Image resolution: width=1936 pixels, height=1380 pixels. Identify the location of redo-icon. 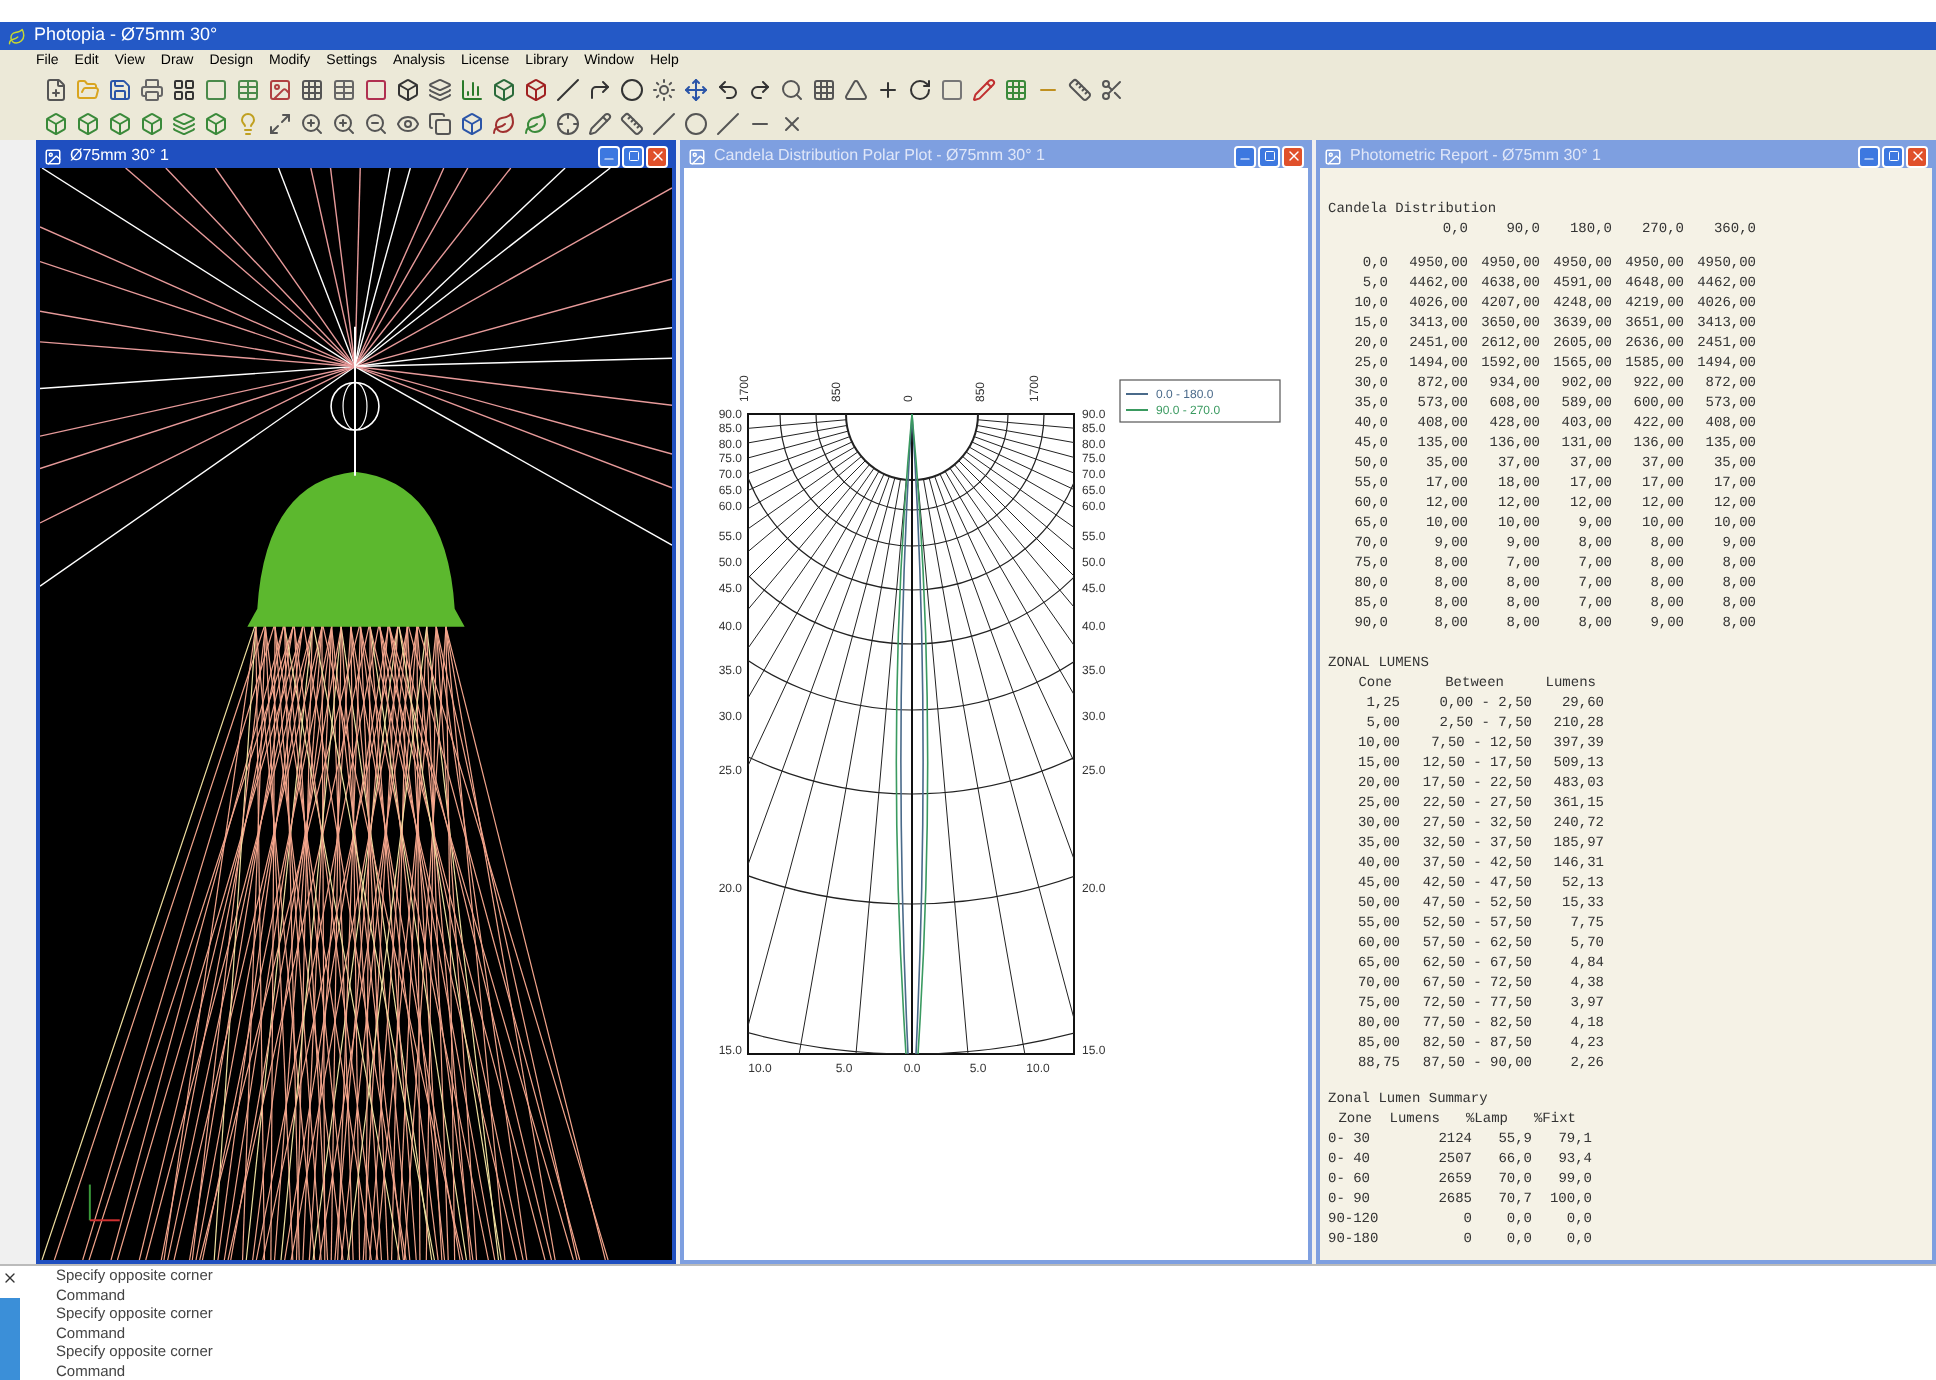
(760, 89).